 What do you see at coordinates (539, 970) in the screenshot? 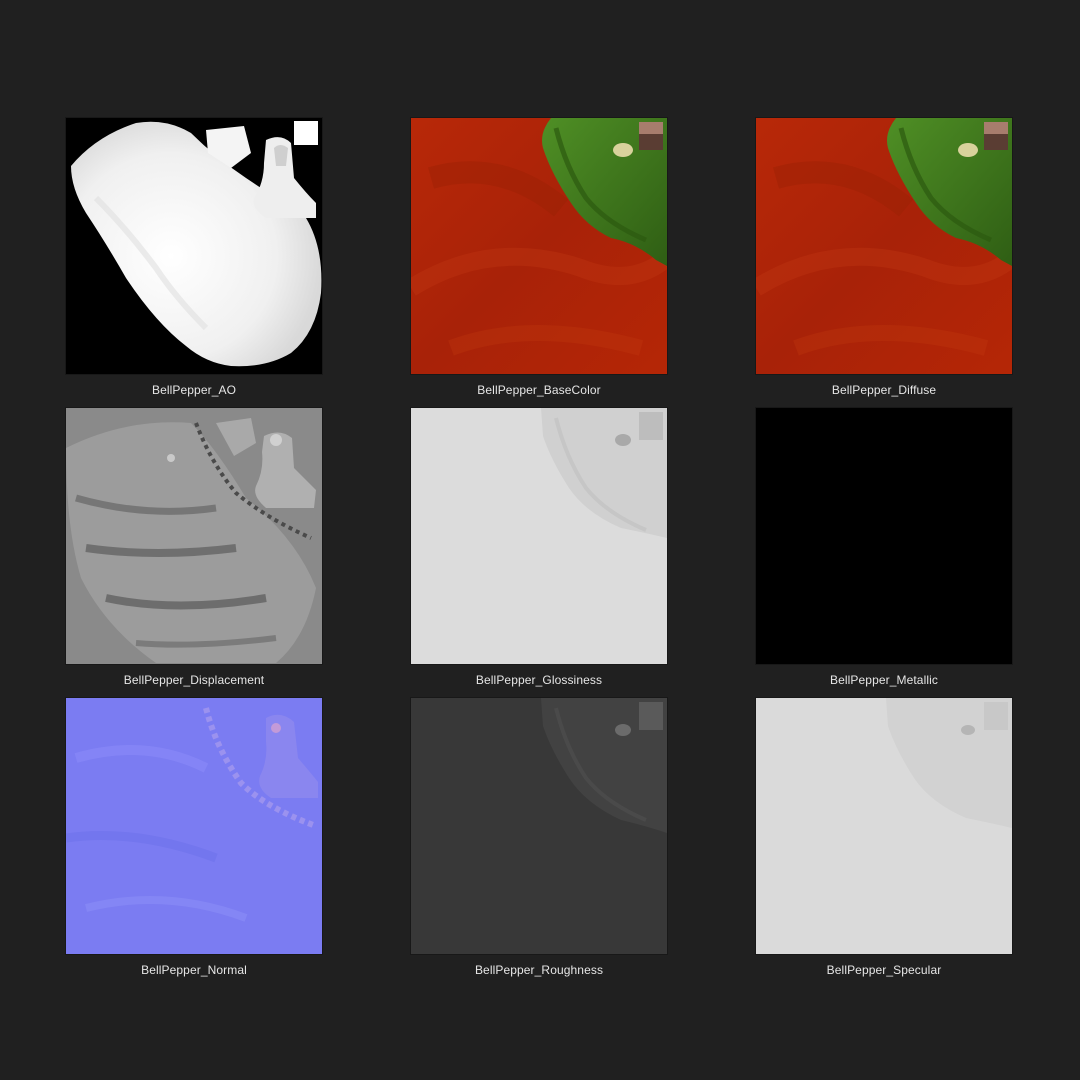
I see `texture-label: BellPepper_Roughness` at bounding box center [539, 970].